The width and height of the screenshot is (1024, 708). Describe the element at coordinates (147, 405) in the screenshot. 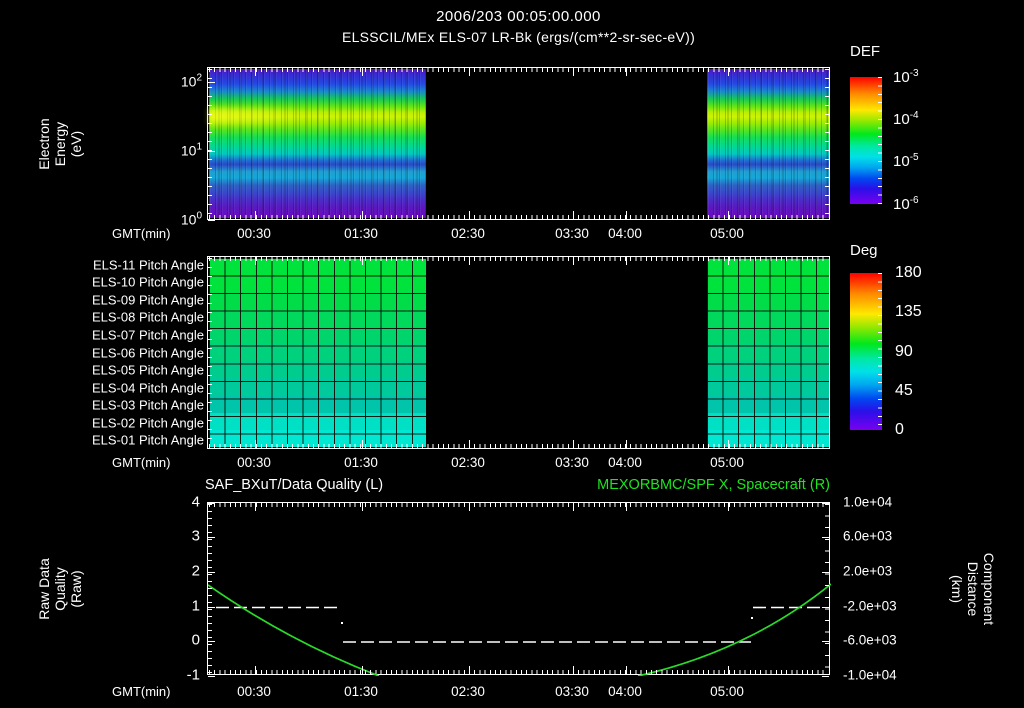

I see `pitch-row-label: ELS-03 Pitch Angle` at that location.